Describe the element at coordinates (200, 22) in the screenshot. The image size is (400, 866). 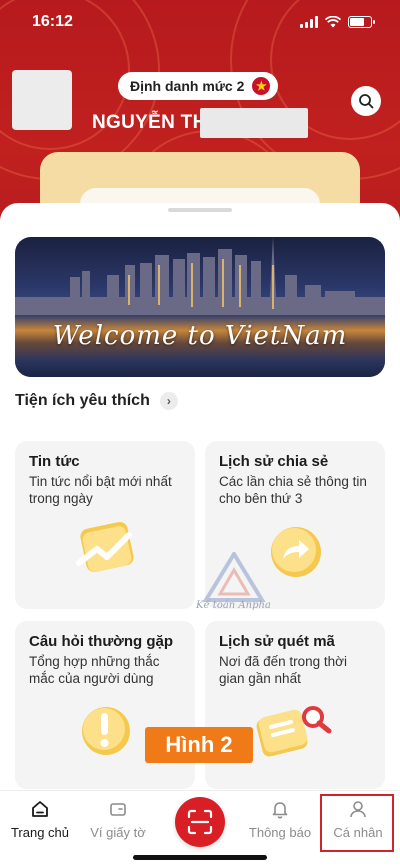
I see `status-bar: 16:12` at that location.